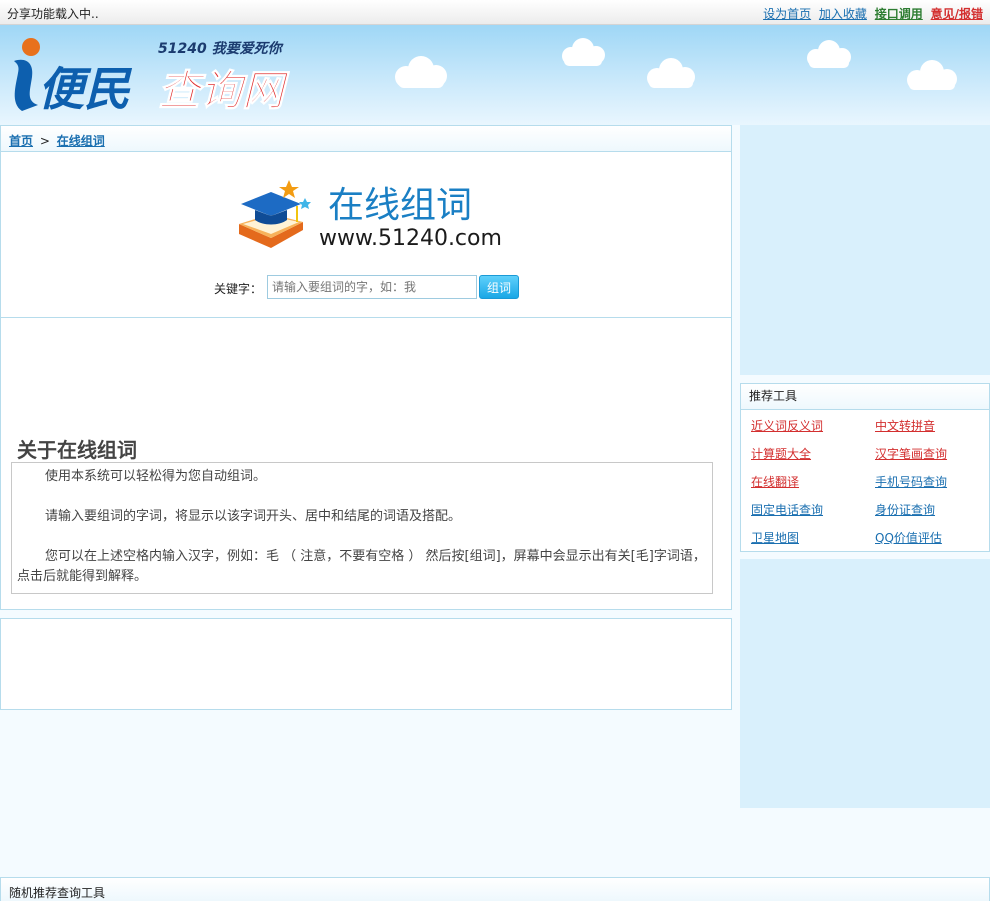  Describe the element at coordinates (865, 397) in the screenshot. I see `tools-title: 推荐工具` at that location.